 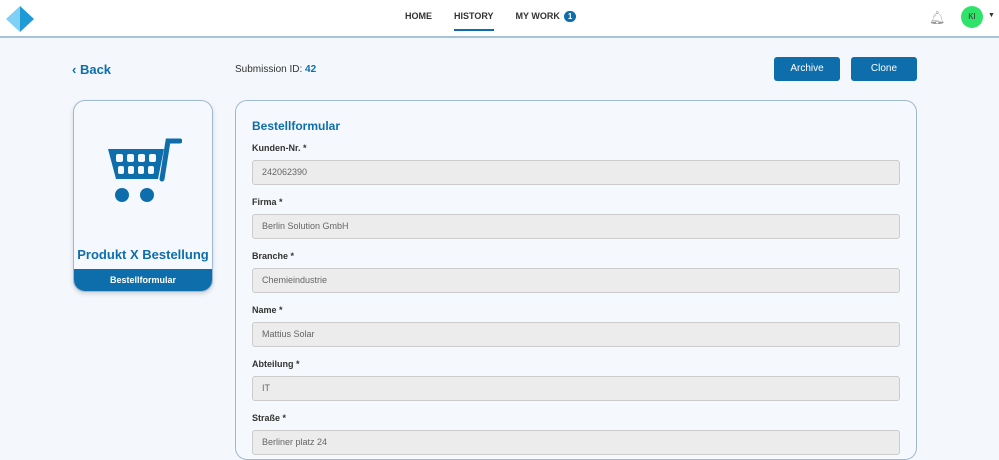 What do you see at coordinates (267, 202) in the screenshot?
I see `field-label: Firma *` at bounding box center [267, 202].